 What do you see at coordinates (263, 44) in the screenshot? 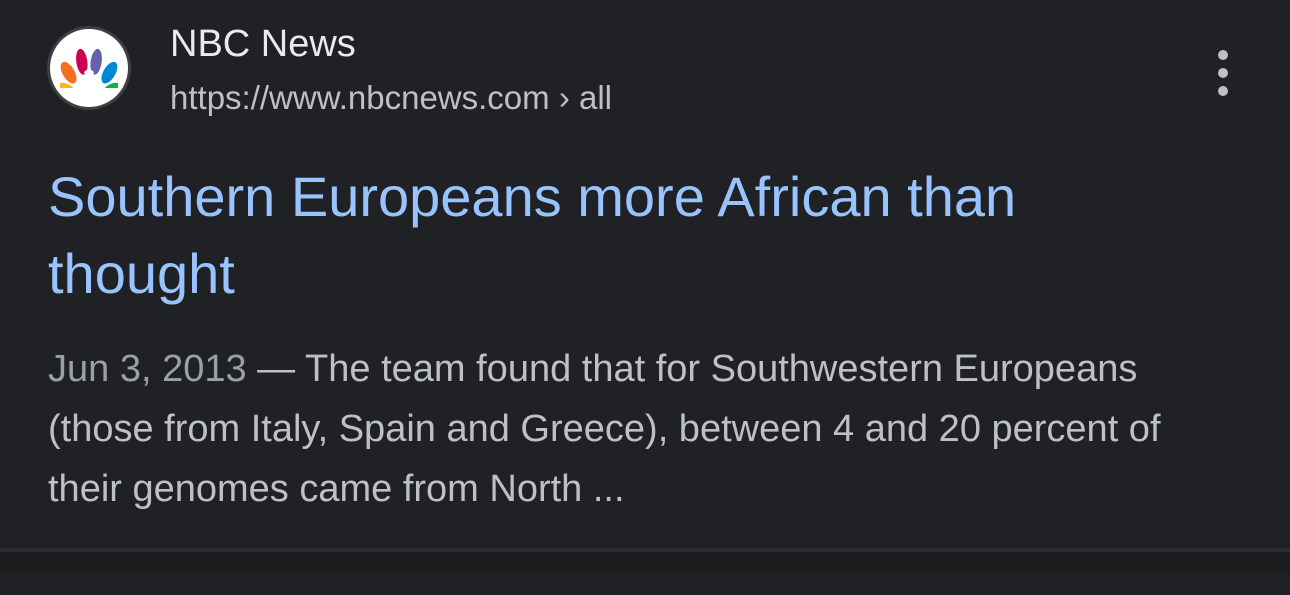
I see `source-name: NBC News` at bounding box center [263, 44].